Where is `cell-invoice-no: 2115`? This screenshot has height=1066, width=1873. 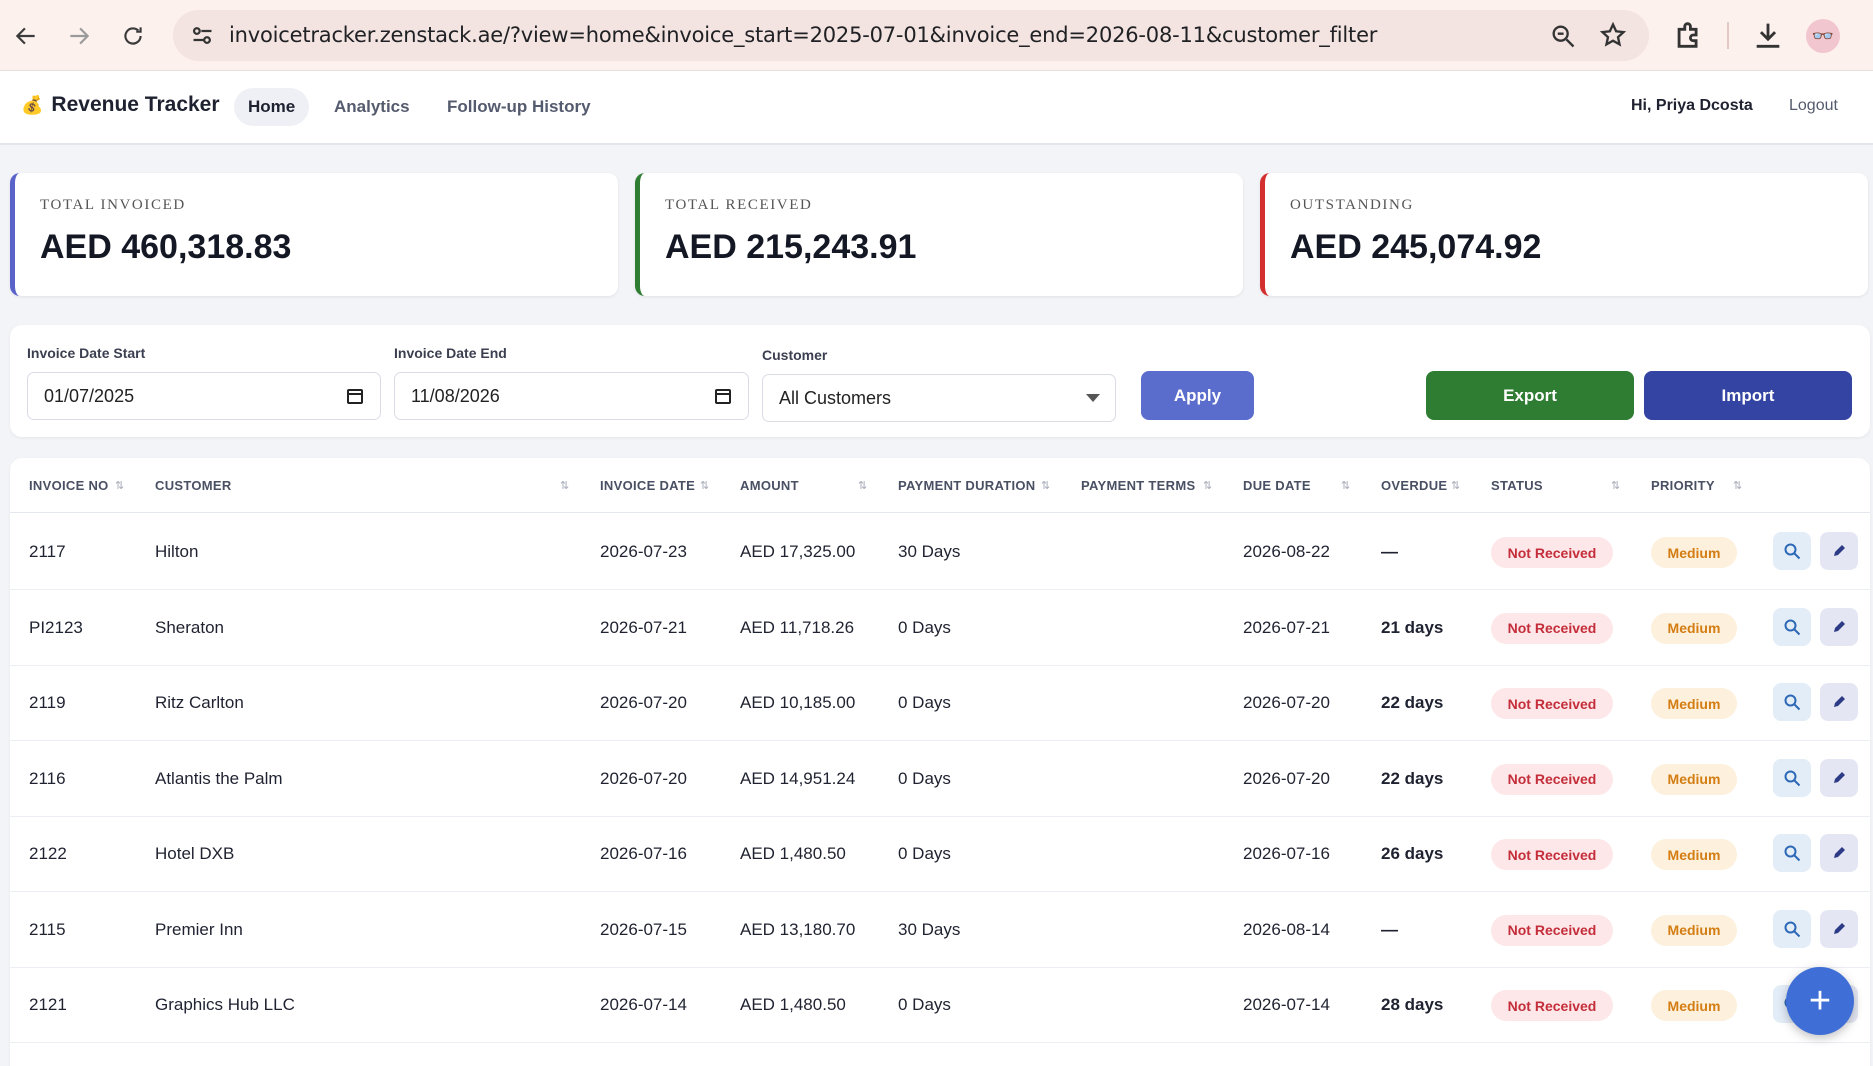
cell-invoice-no: 2115 is located at coordinates (47, 929).